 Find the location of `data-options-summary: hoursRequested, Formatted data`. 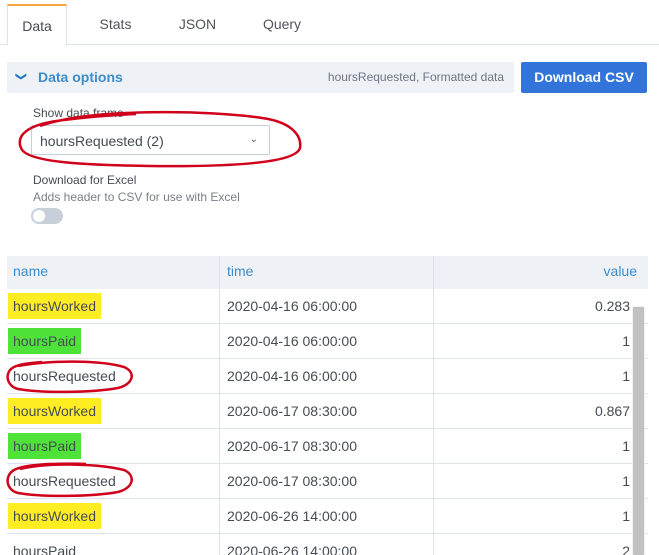

data-options-summary: hoursRequested, Formatted data is located at coordinates (415, 77).